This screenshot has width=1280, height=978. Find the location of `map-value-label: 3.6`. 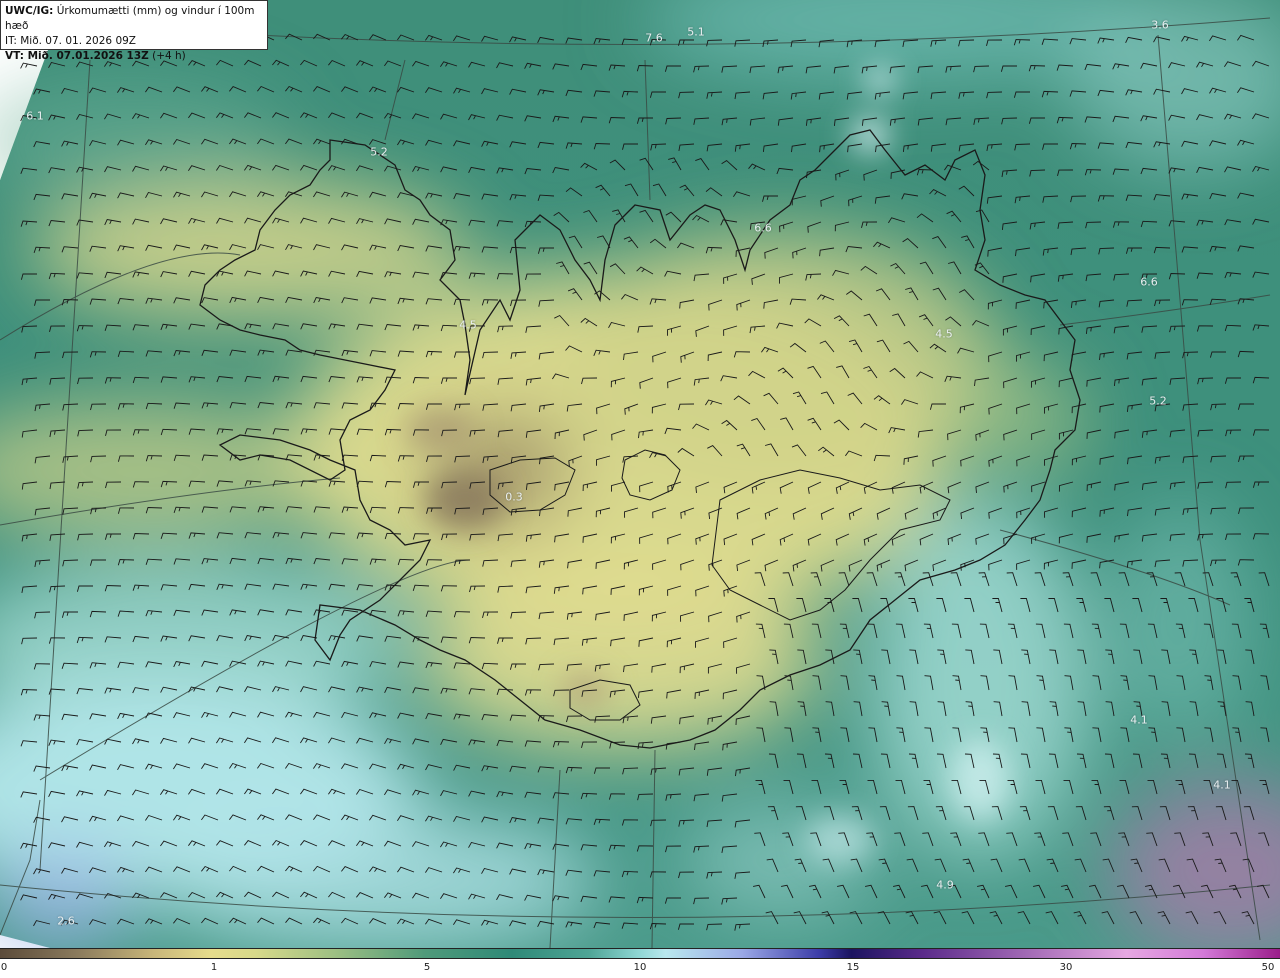

map-value-label: 3.6 is located at coordinates (1160, 25).